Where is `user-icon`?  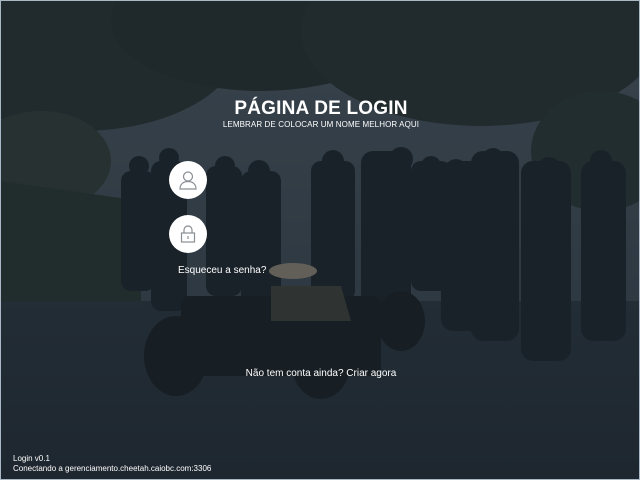
user-icon is located at coordinates (188, 180).